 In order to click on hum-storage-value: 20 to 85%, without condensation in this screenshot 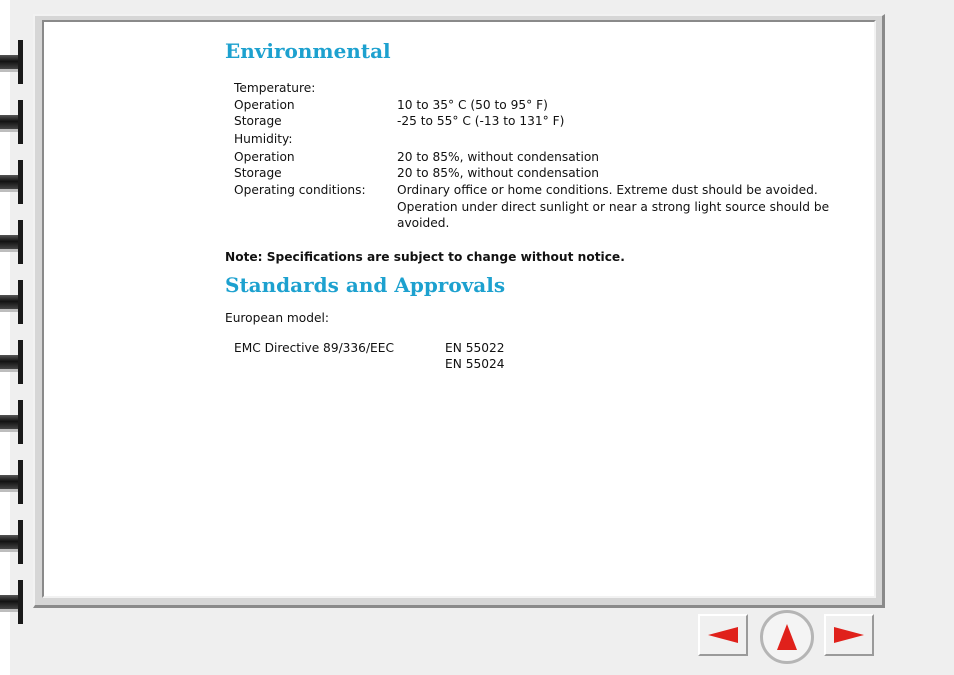, I will do `click(498, 173)`.